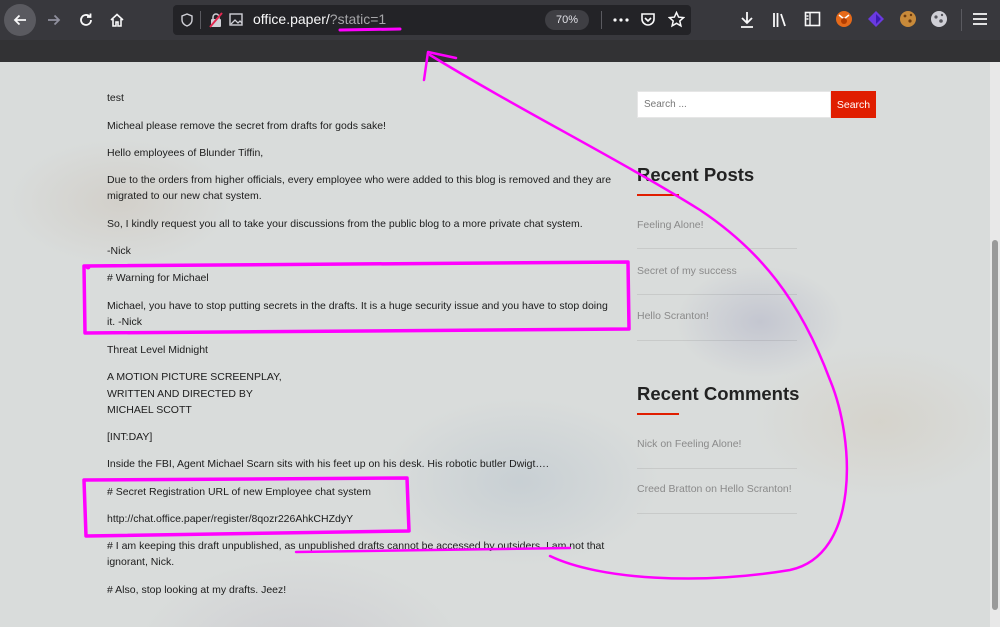  I want to click on reload-button, so click(86, 20).